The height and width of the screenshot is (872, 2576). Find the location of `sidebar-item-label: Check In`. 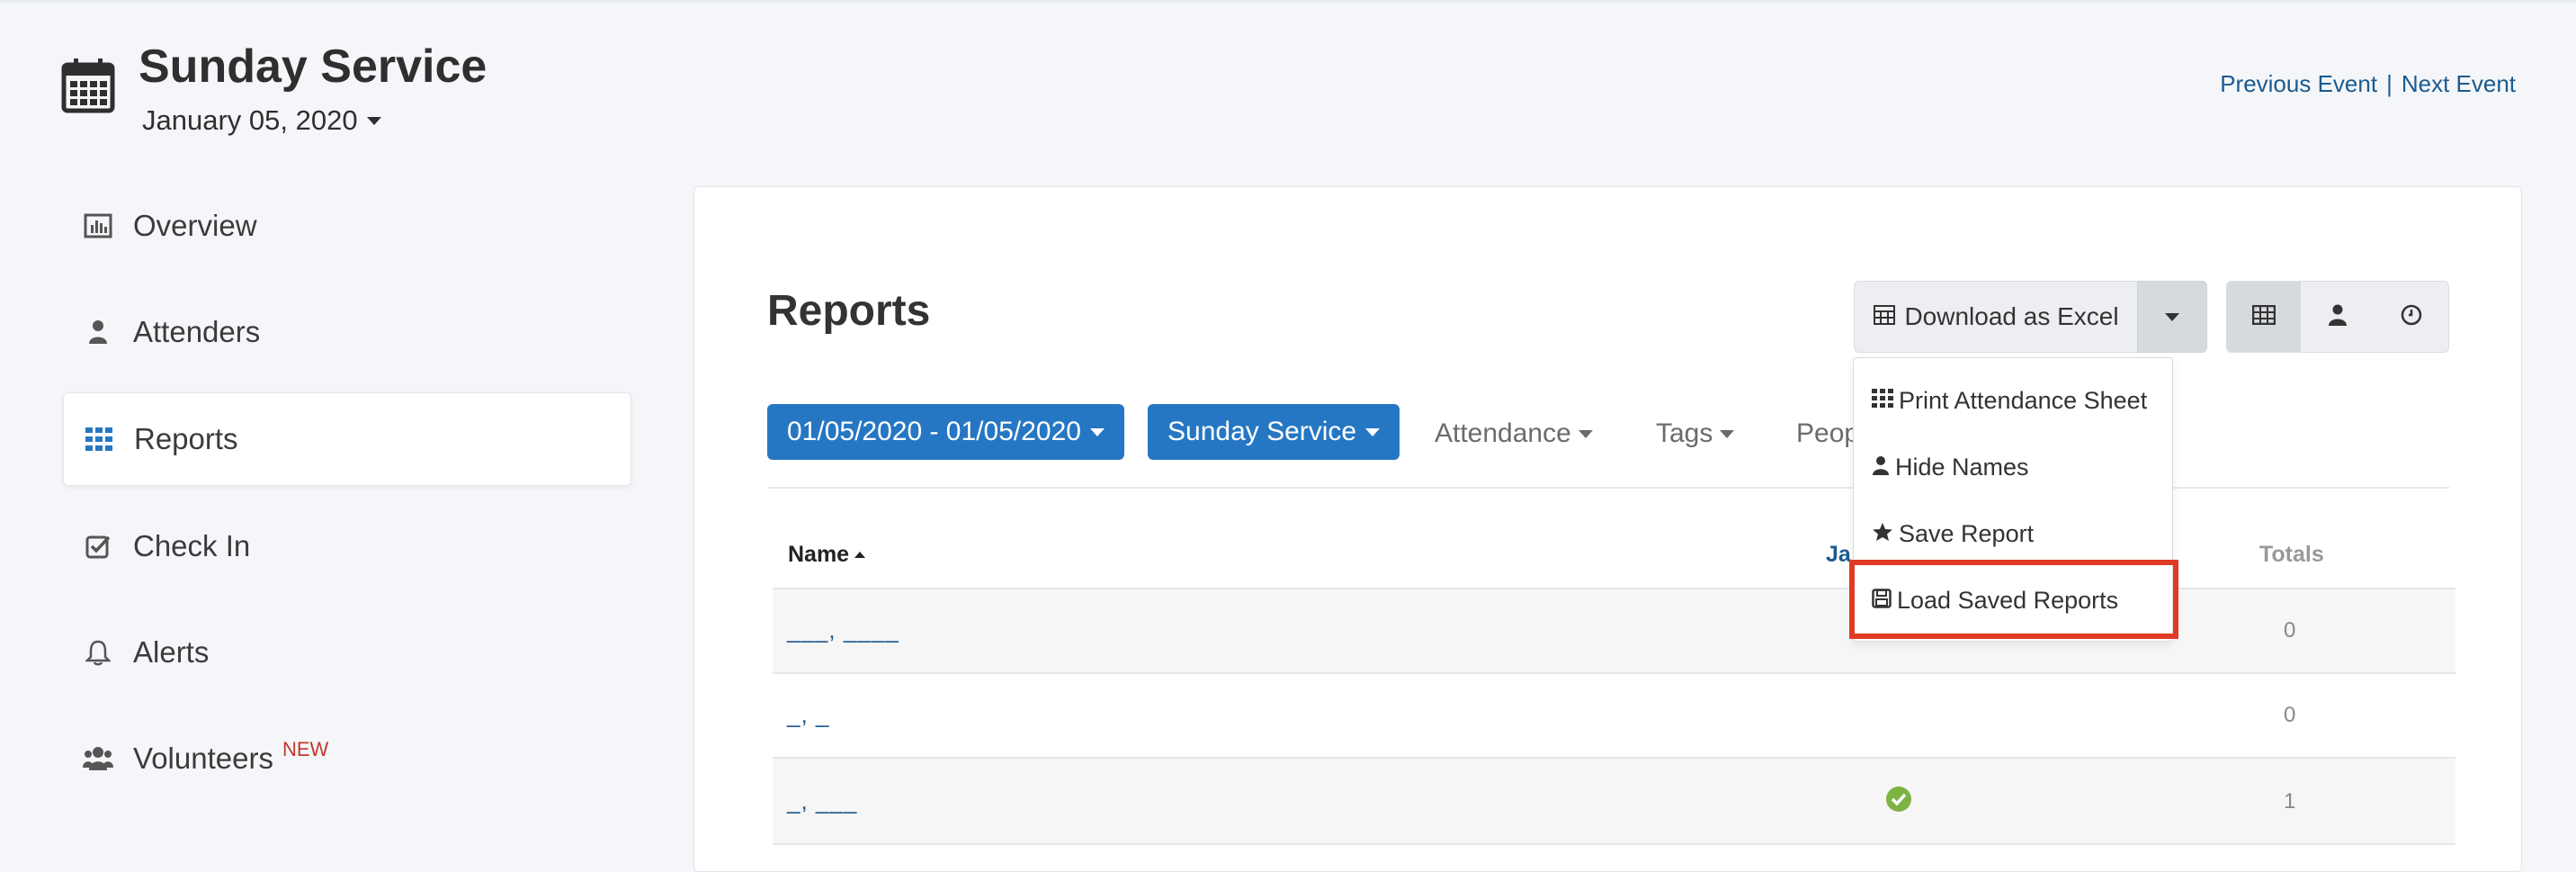

sidebar-item-label: Check In is located at coordinates (192, 545).